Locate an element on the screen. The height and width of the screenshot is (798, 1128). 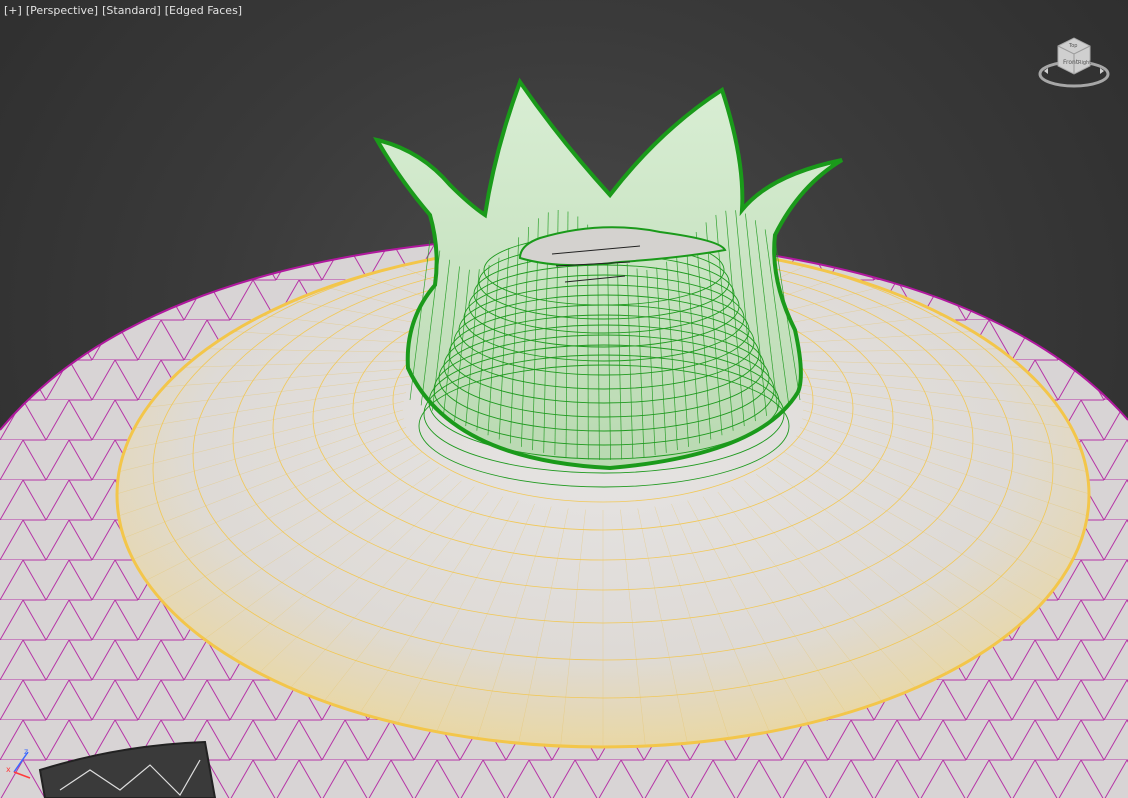
axis-x-label: x is located at coordinates (8, 769).